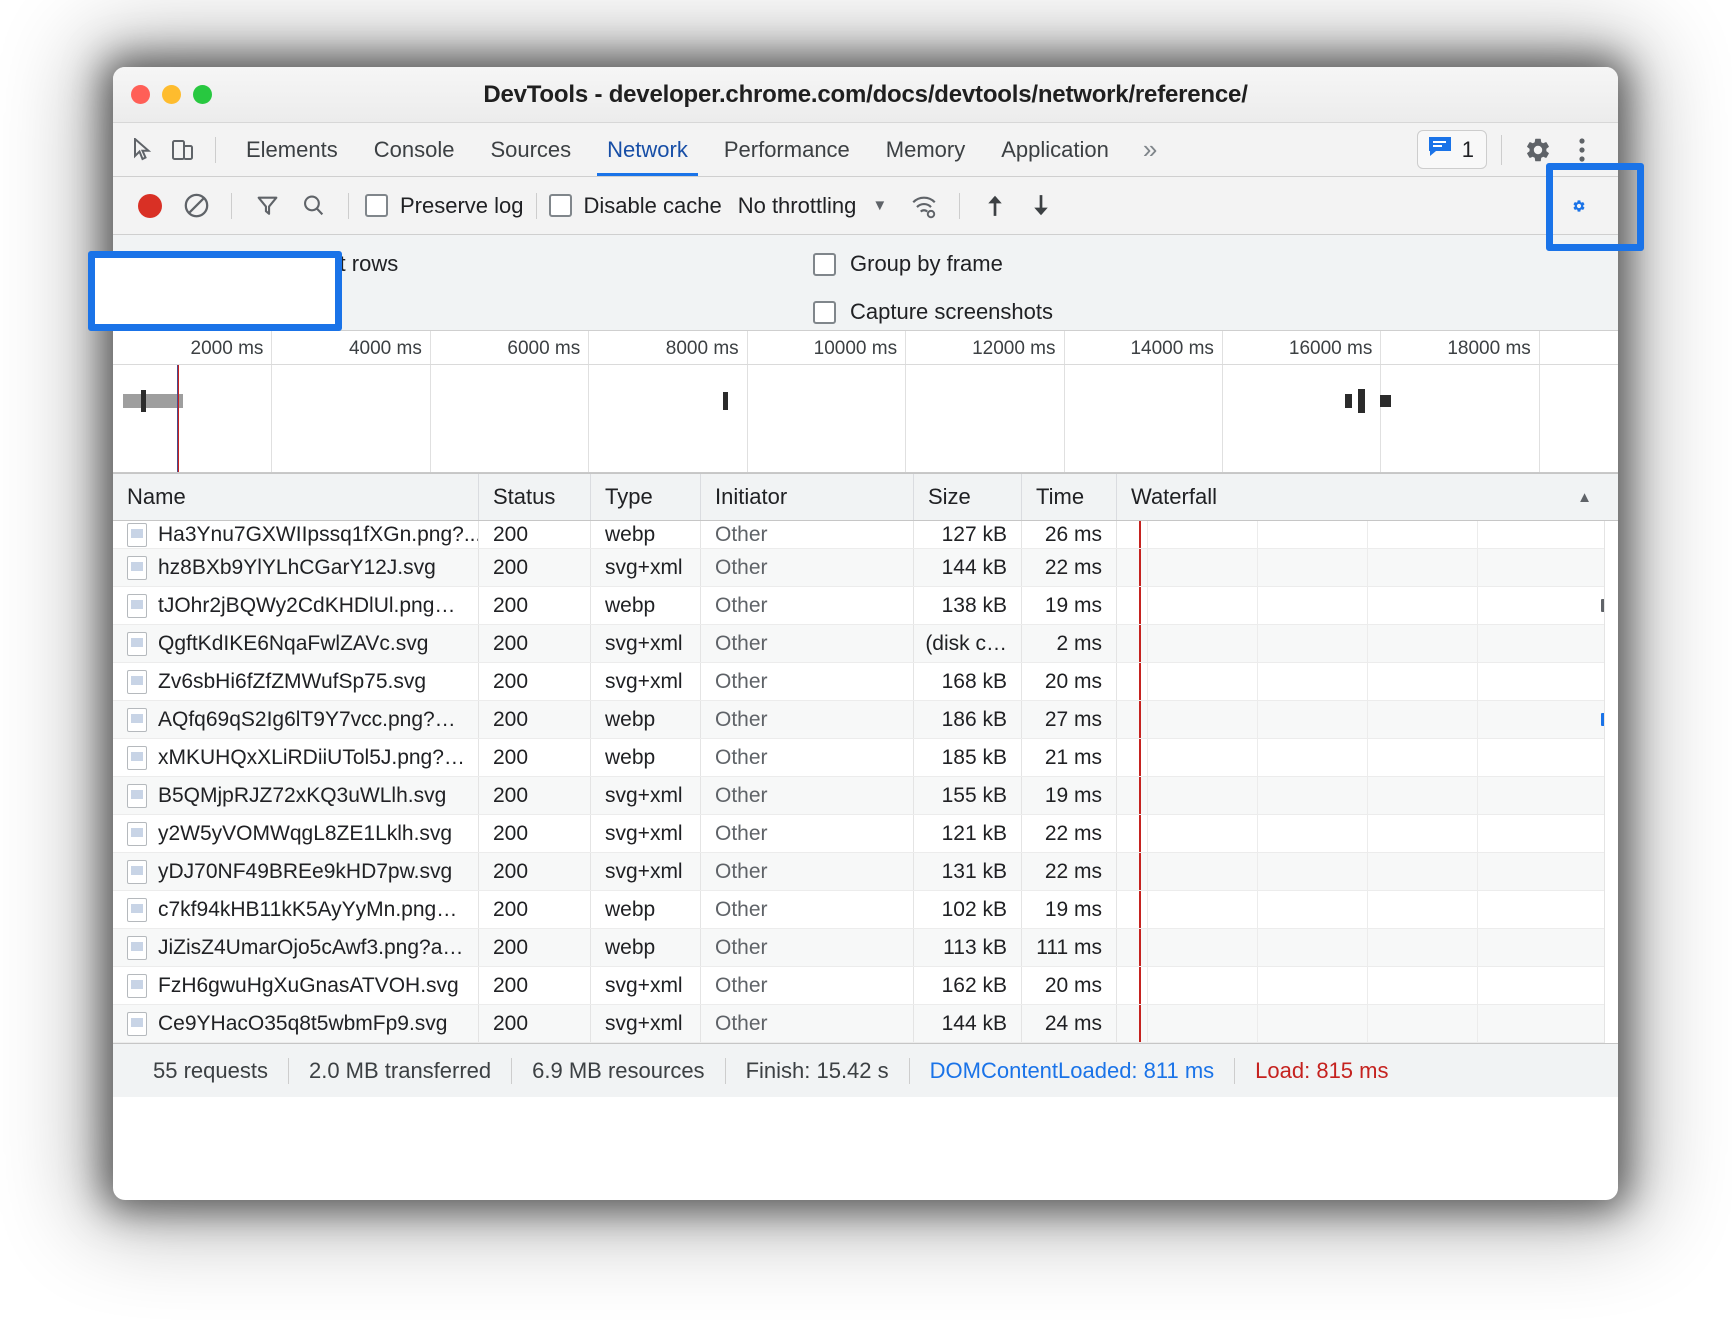 This screenshot has height=1330, width=1732. What do you see at coordinates (1069, 497) in the screenshot?
I see `column-header-time: Time` at bounding box center [1069, 497].